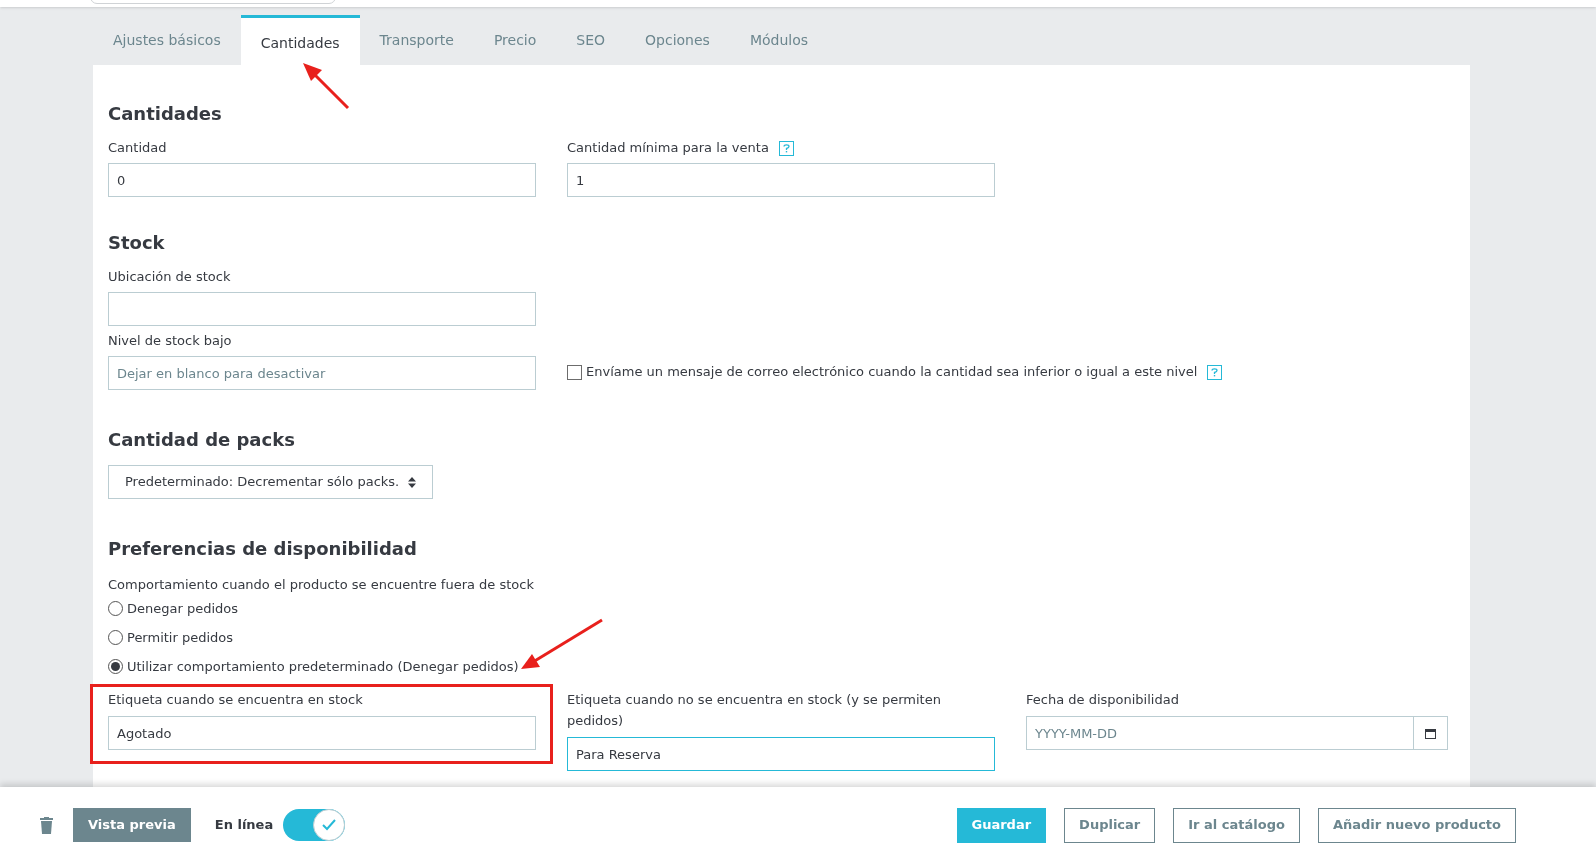 The image size is (1596, 863). I want to click on section-heading: Stock, so click(137, 243).